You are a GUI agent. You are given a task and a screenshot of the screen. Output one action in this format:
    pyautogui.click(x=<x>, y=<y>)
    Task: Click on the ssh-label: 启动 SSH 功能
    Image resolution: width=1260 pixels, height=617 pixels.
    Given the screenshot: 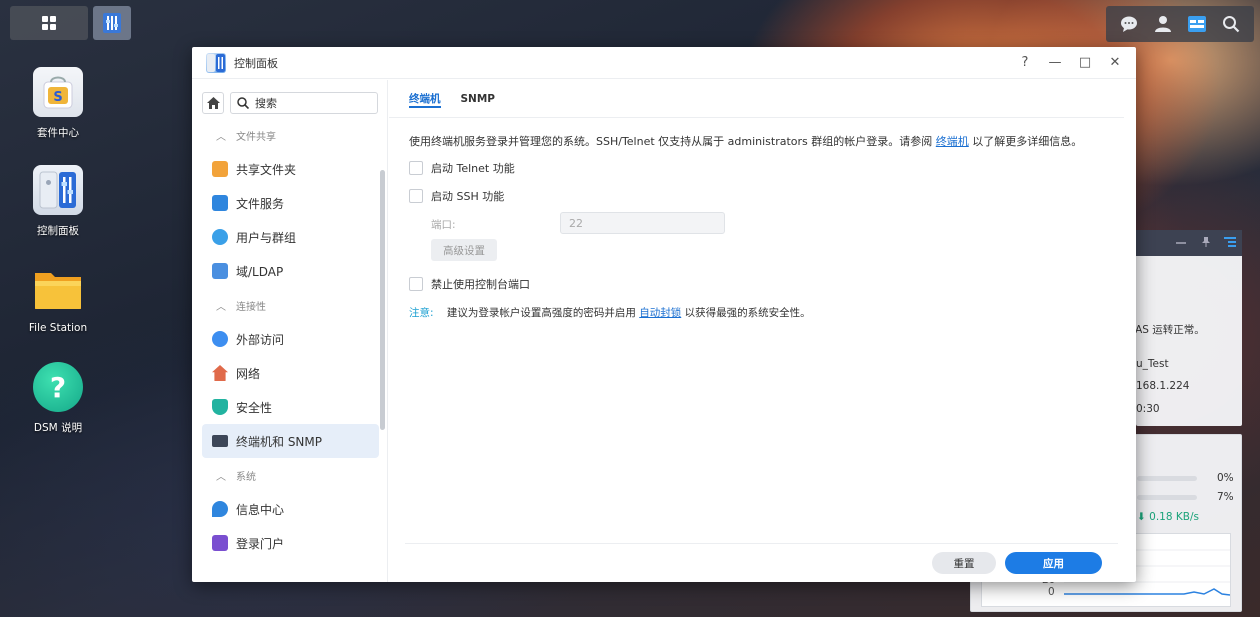 What is the action you would take?
    pyautogui.click(x=468, y=196)
    